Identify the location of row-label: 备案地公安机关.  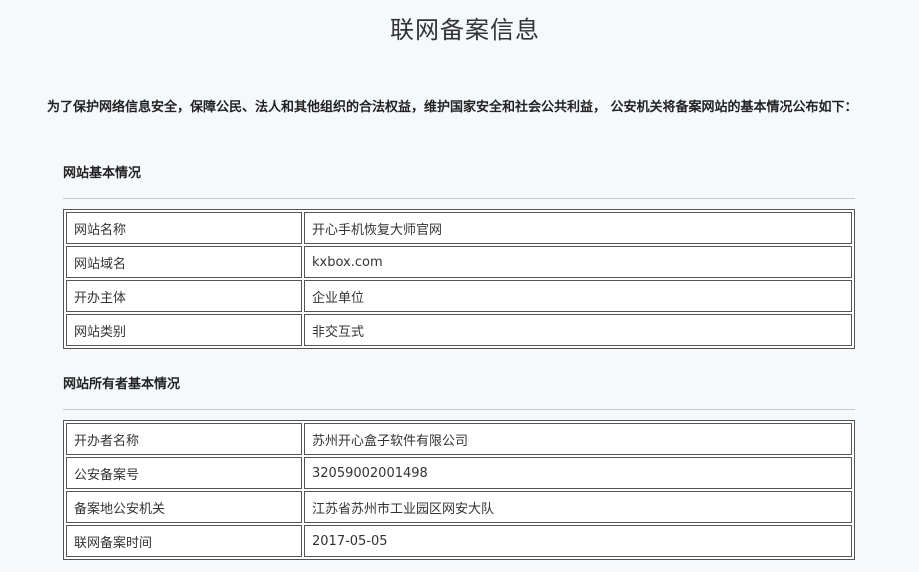
(184, 507).